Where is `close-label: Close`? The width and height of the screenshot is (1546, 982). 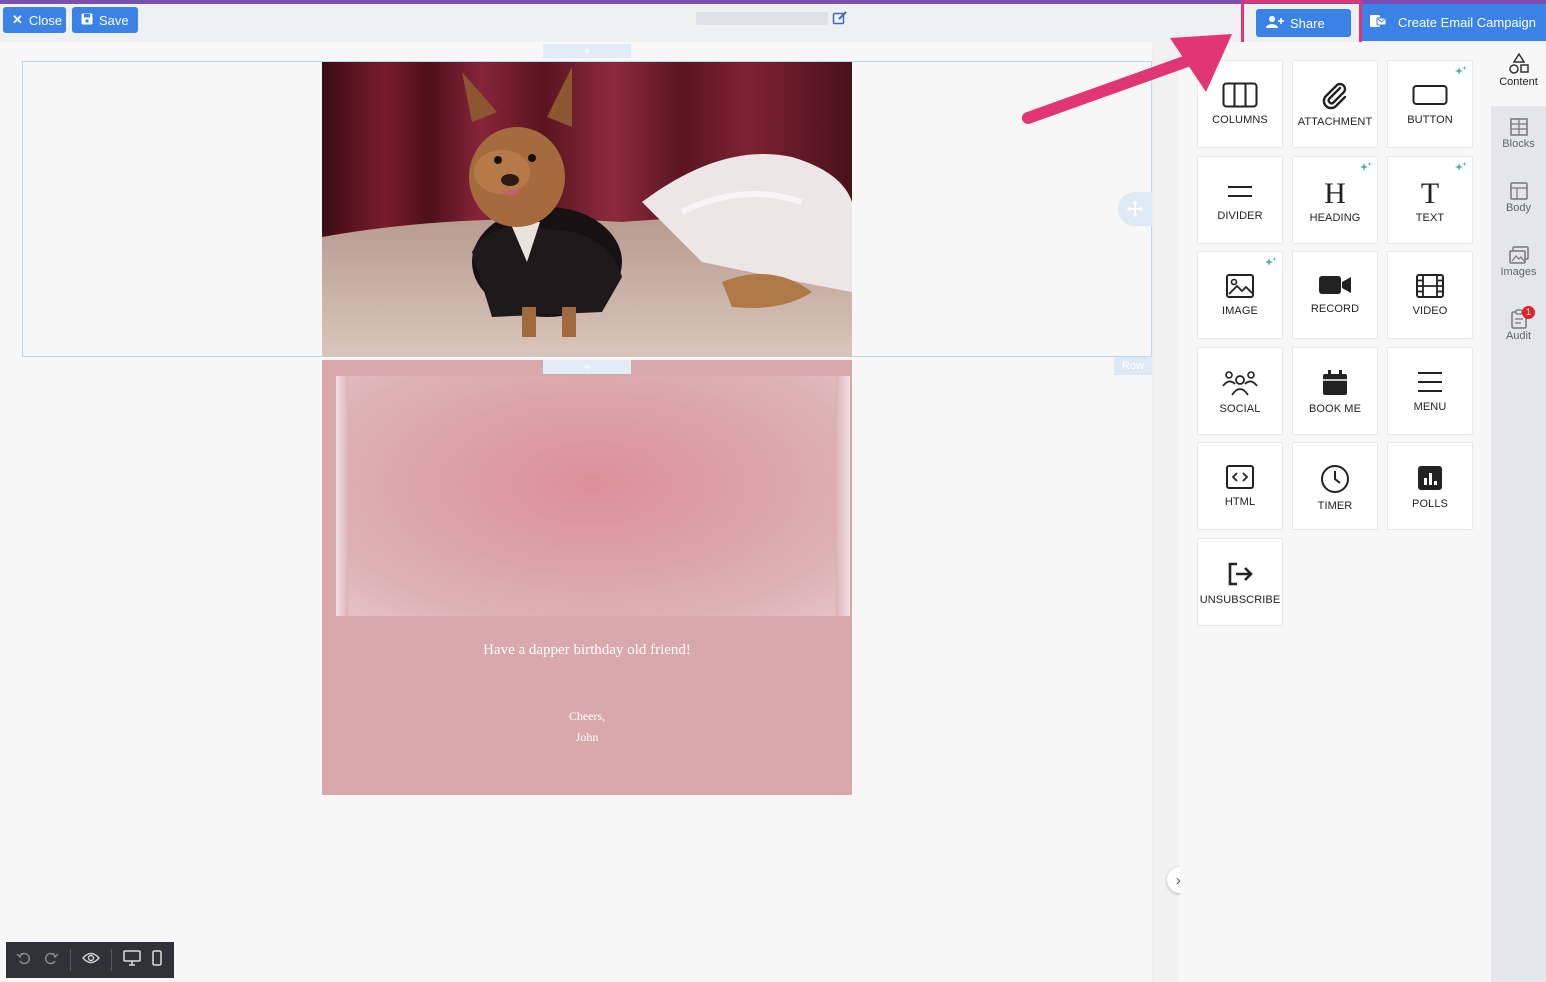
close-label: Close is located at coordinates (45, 20).